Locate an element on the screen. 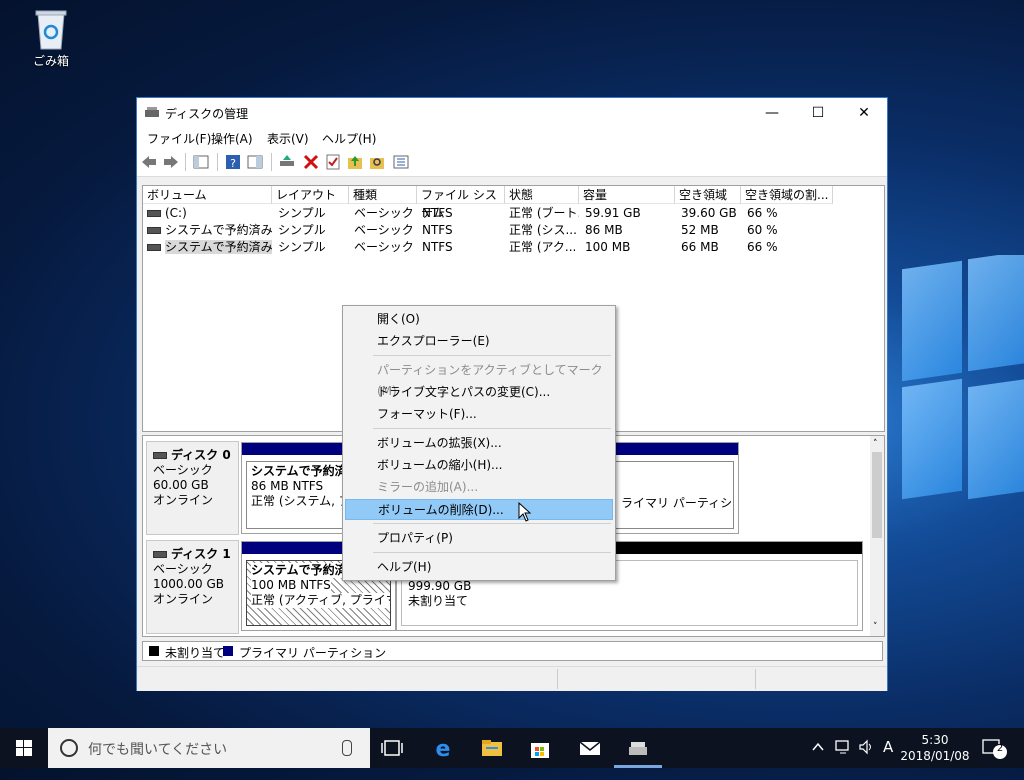  scroll-up-arrow-icon: ˄ is located at coordinates (875, 444).